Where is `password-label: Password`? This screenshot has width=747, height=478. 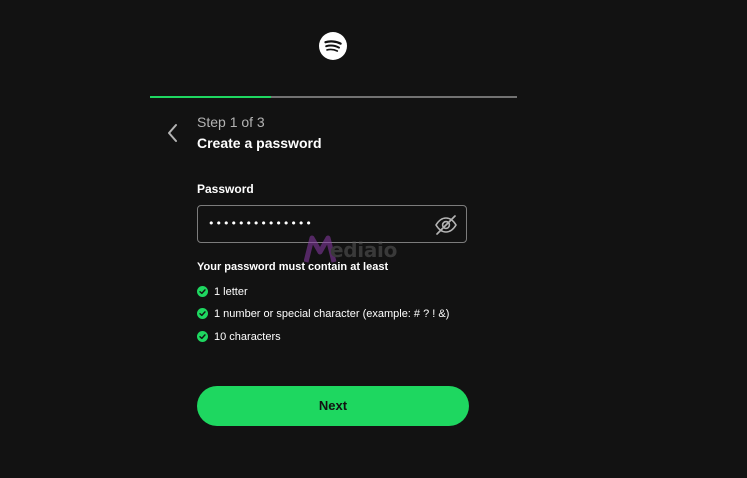 password-label: Password is located at coordinates (225, 189).